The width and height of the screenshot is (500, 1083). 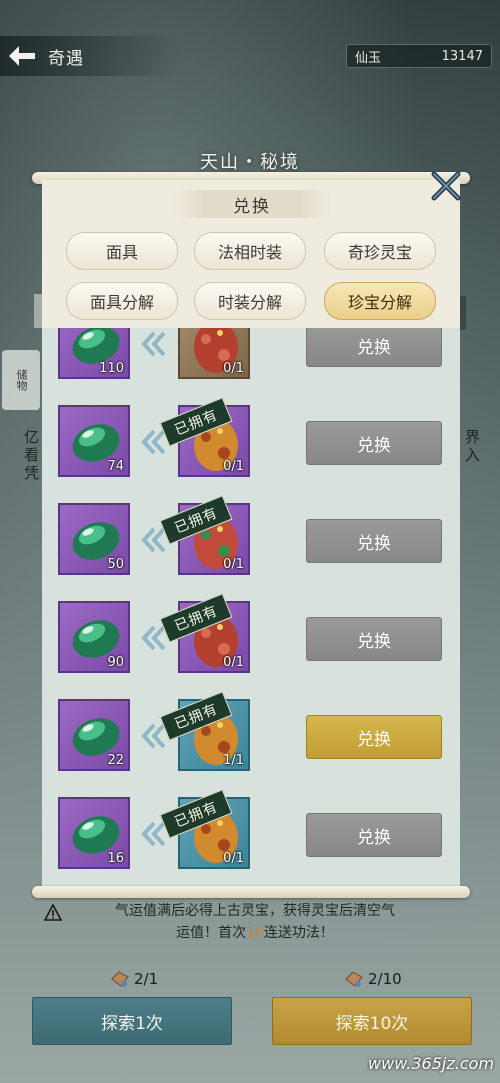 I want to click on tab-mask-decompose: 面具分解, so click(x=122, y=301).